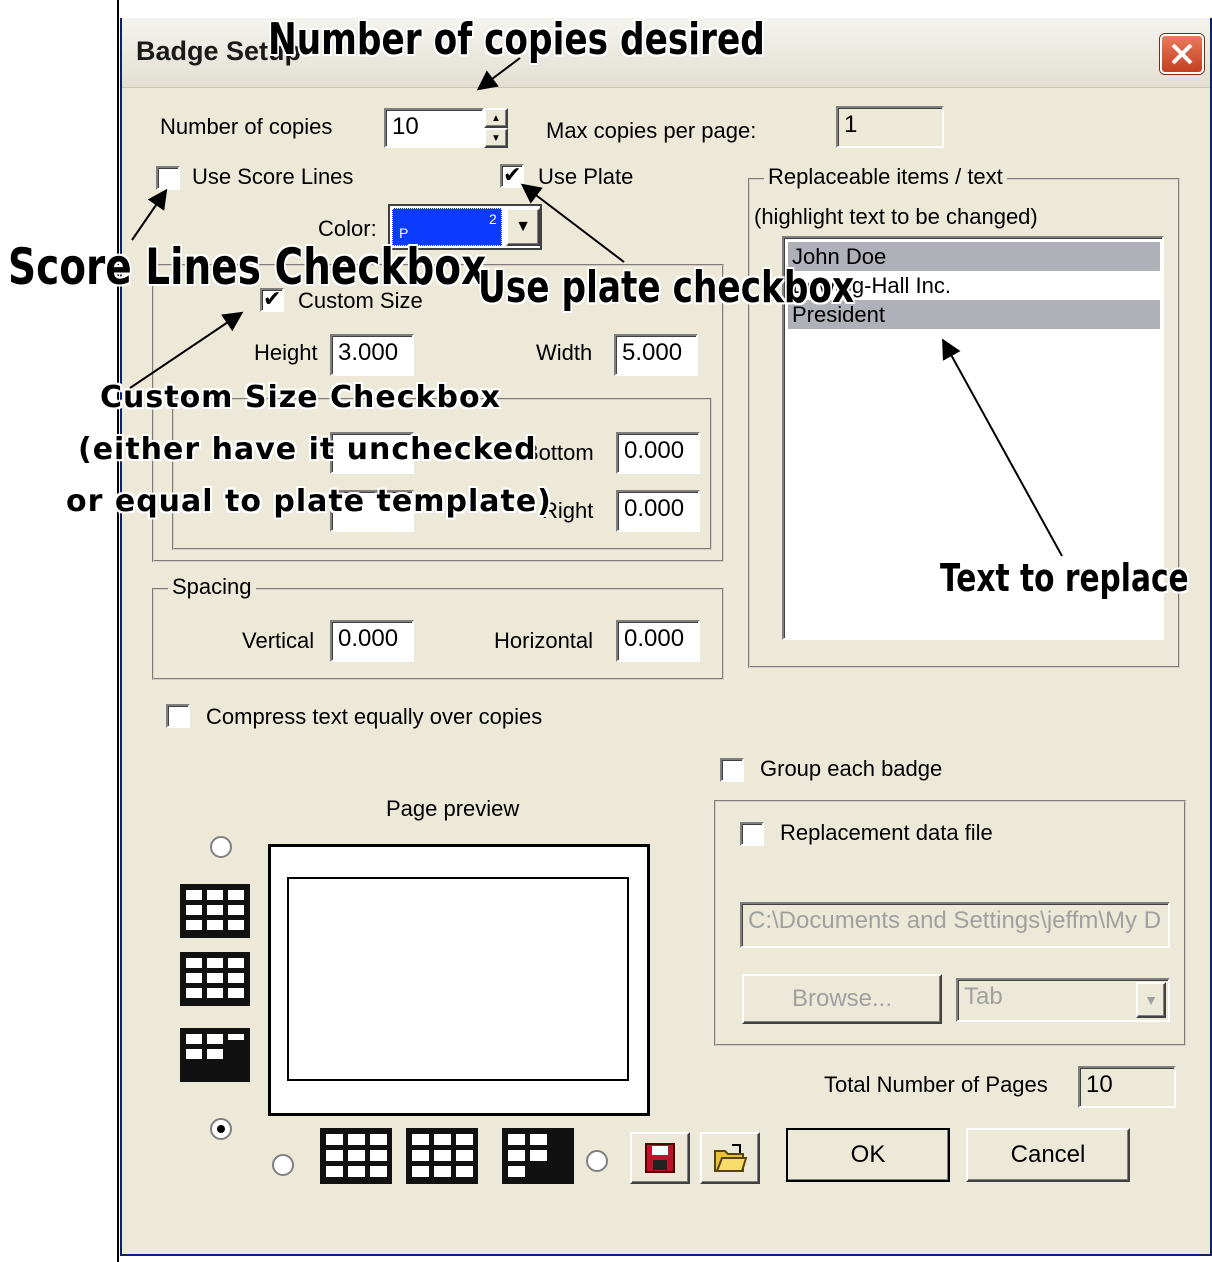  I want to click on annotation-custom-size-3: or equal to plate template), so click(309, 501).